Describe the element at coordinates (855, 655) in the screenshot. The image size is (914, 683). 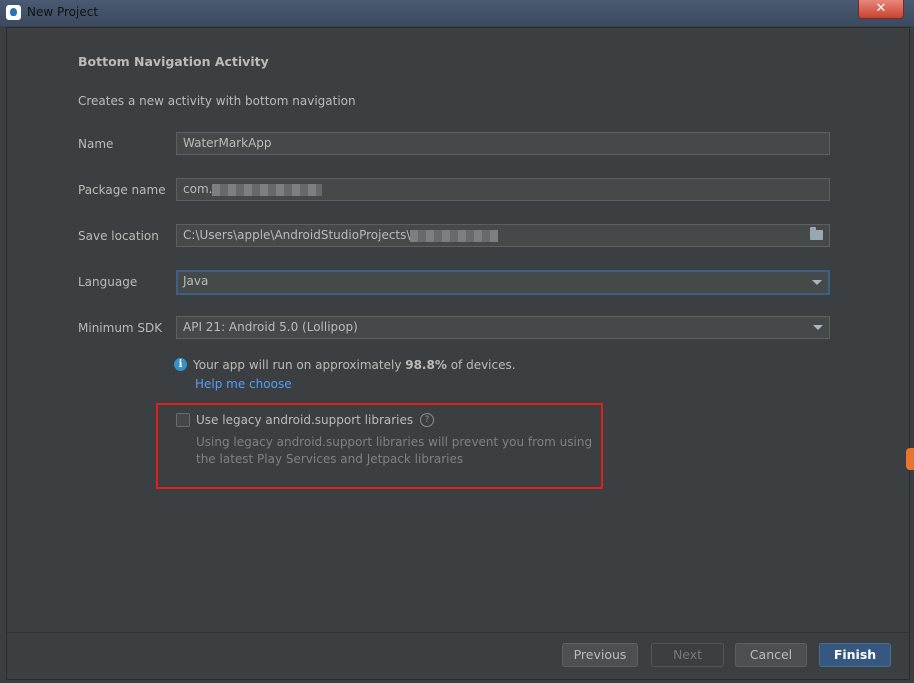
I see `finish-button: Finish` at that location.